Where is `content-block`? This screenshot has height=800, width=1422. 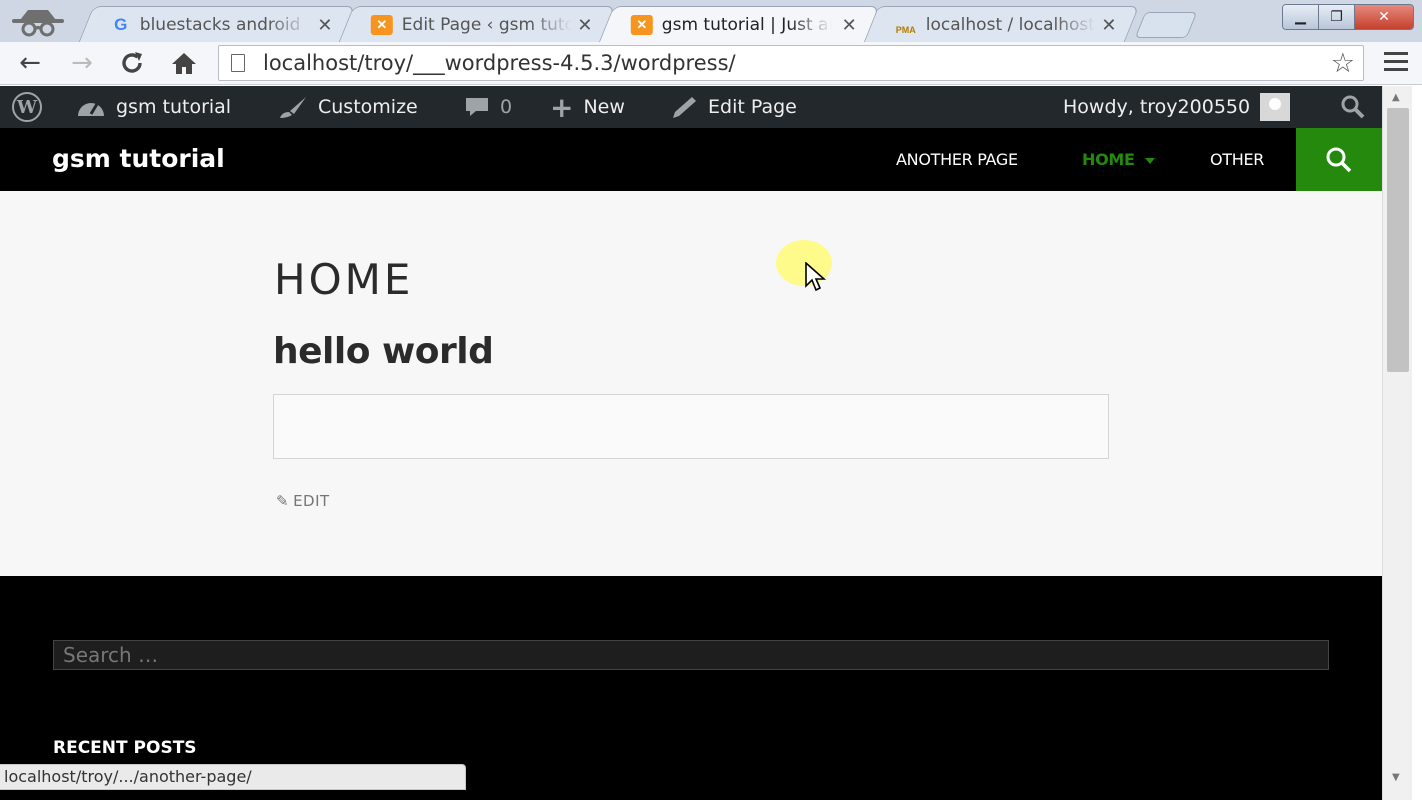
content-block is located at coordinates (691, 426).